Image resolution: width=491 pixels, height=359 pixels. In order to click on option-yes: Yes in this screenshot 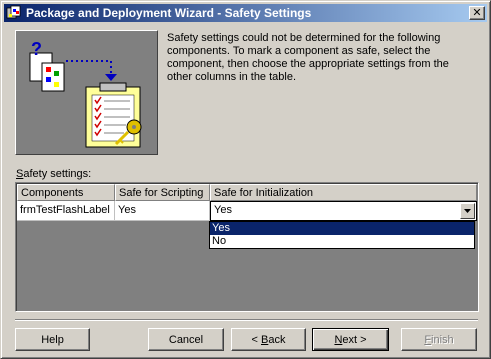, I will do `click(342, 228)`.